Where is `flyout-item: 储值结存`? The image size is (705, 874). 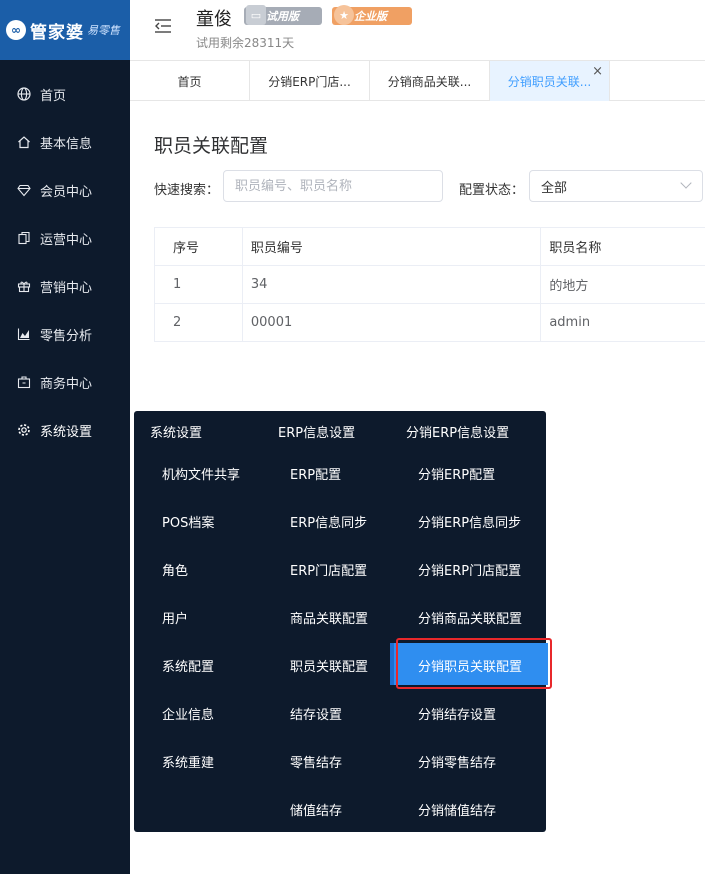 flyout-item: 储值结存 is located at coordinates (316, 809).